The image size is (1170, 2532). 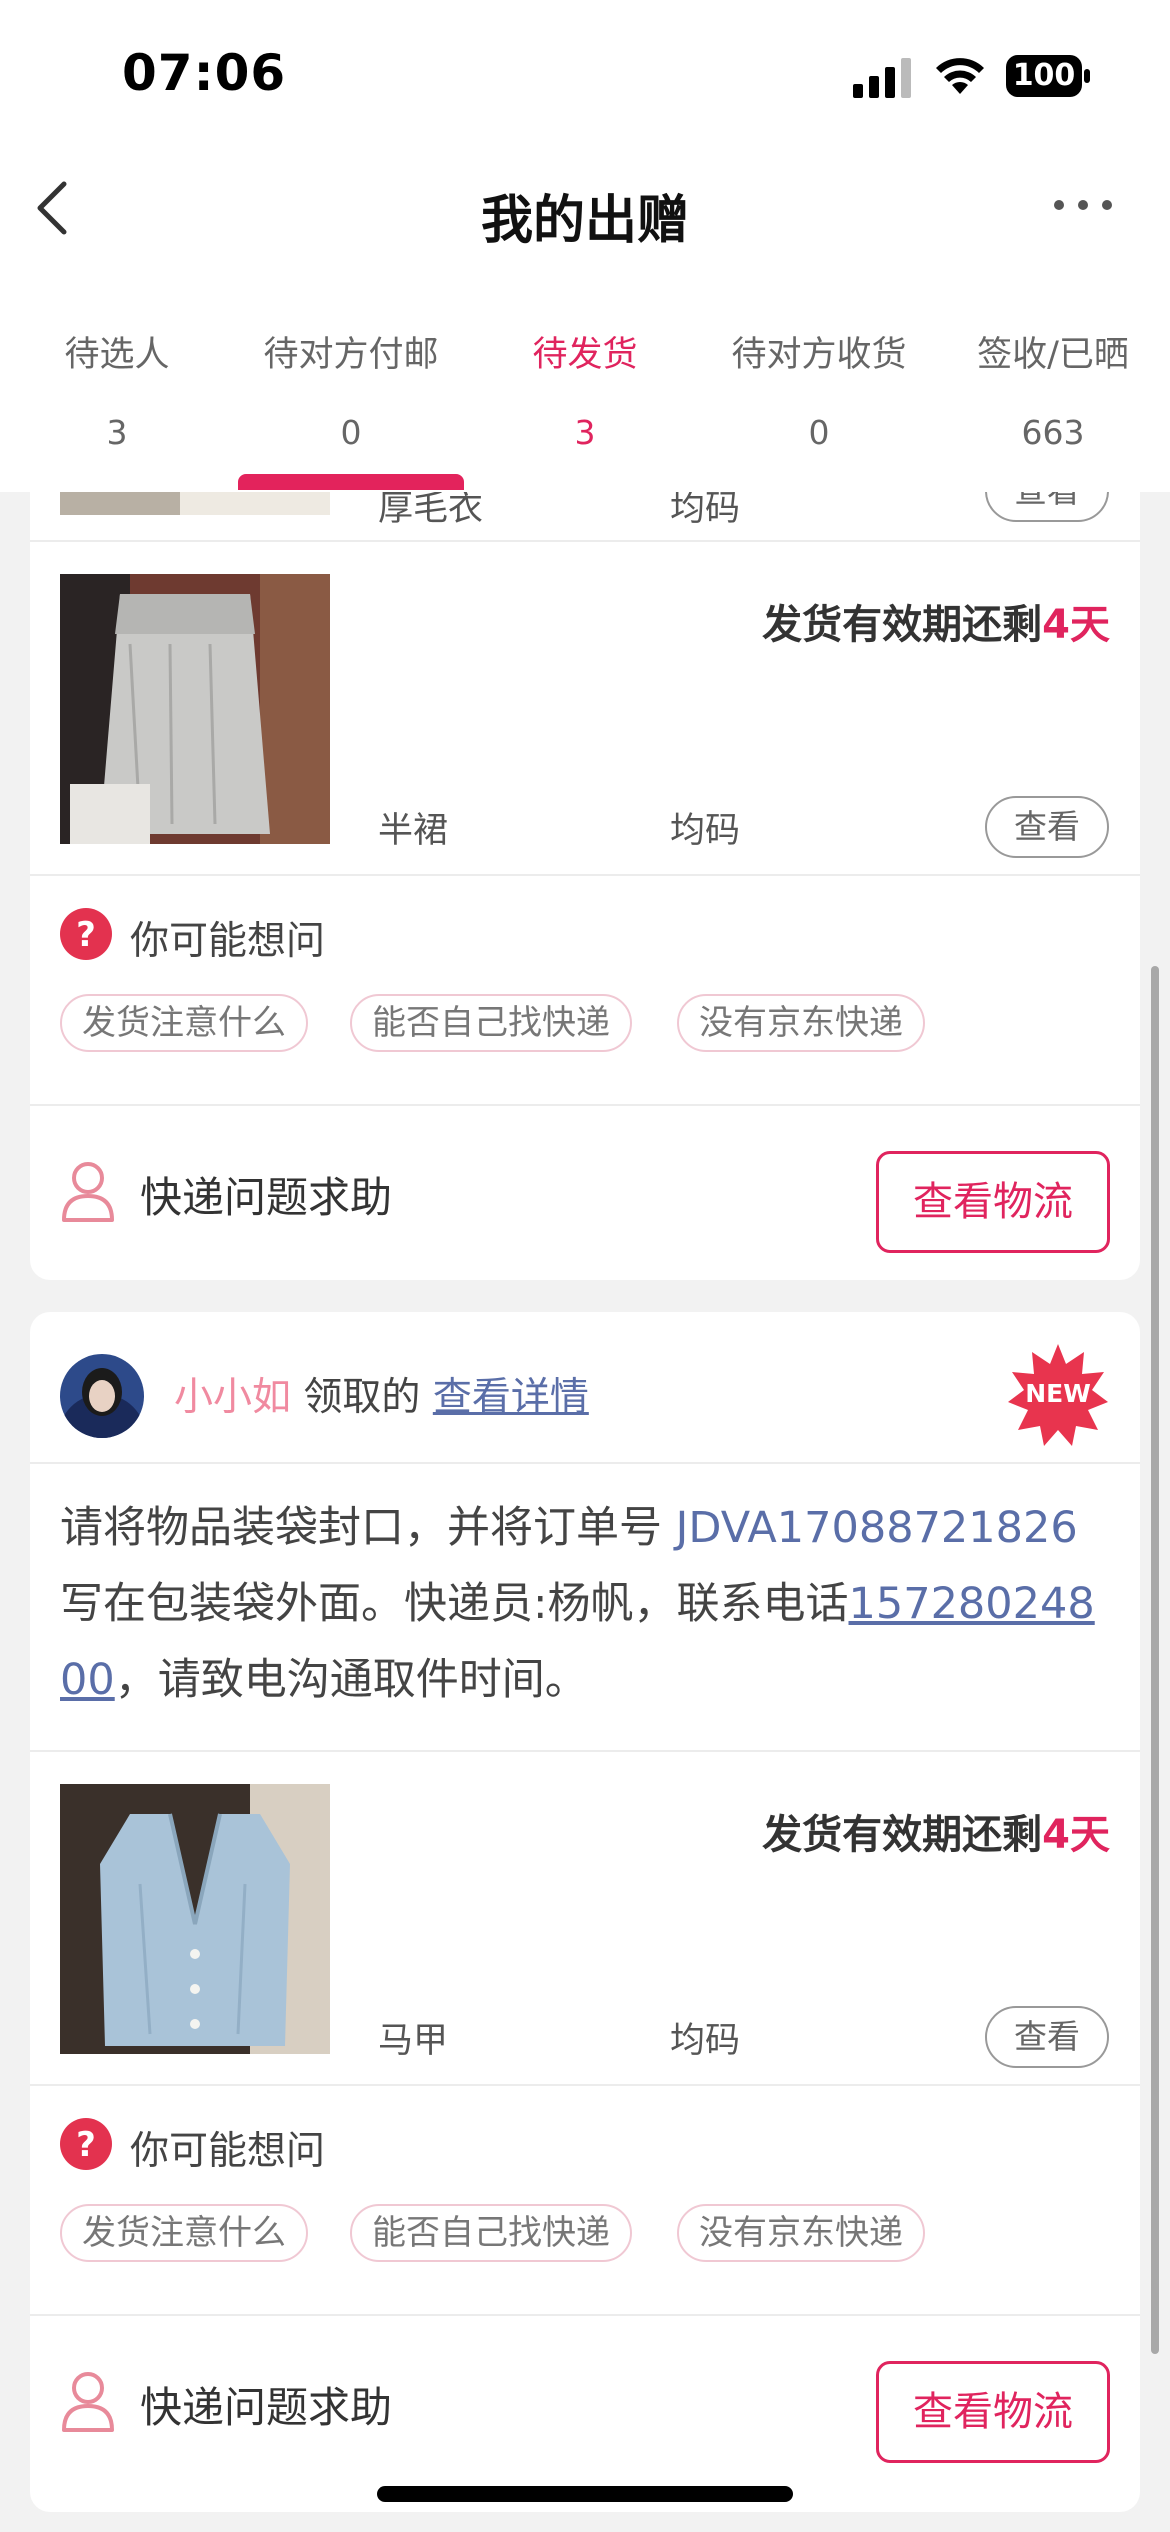 What do you see at coordinates (204, 73) in the screenshot?
I see `status-time: 07:06` at bounding box center [204, 73].